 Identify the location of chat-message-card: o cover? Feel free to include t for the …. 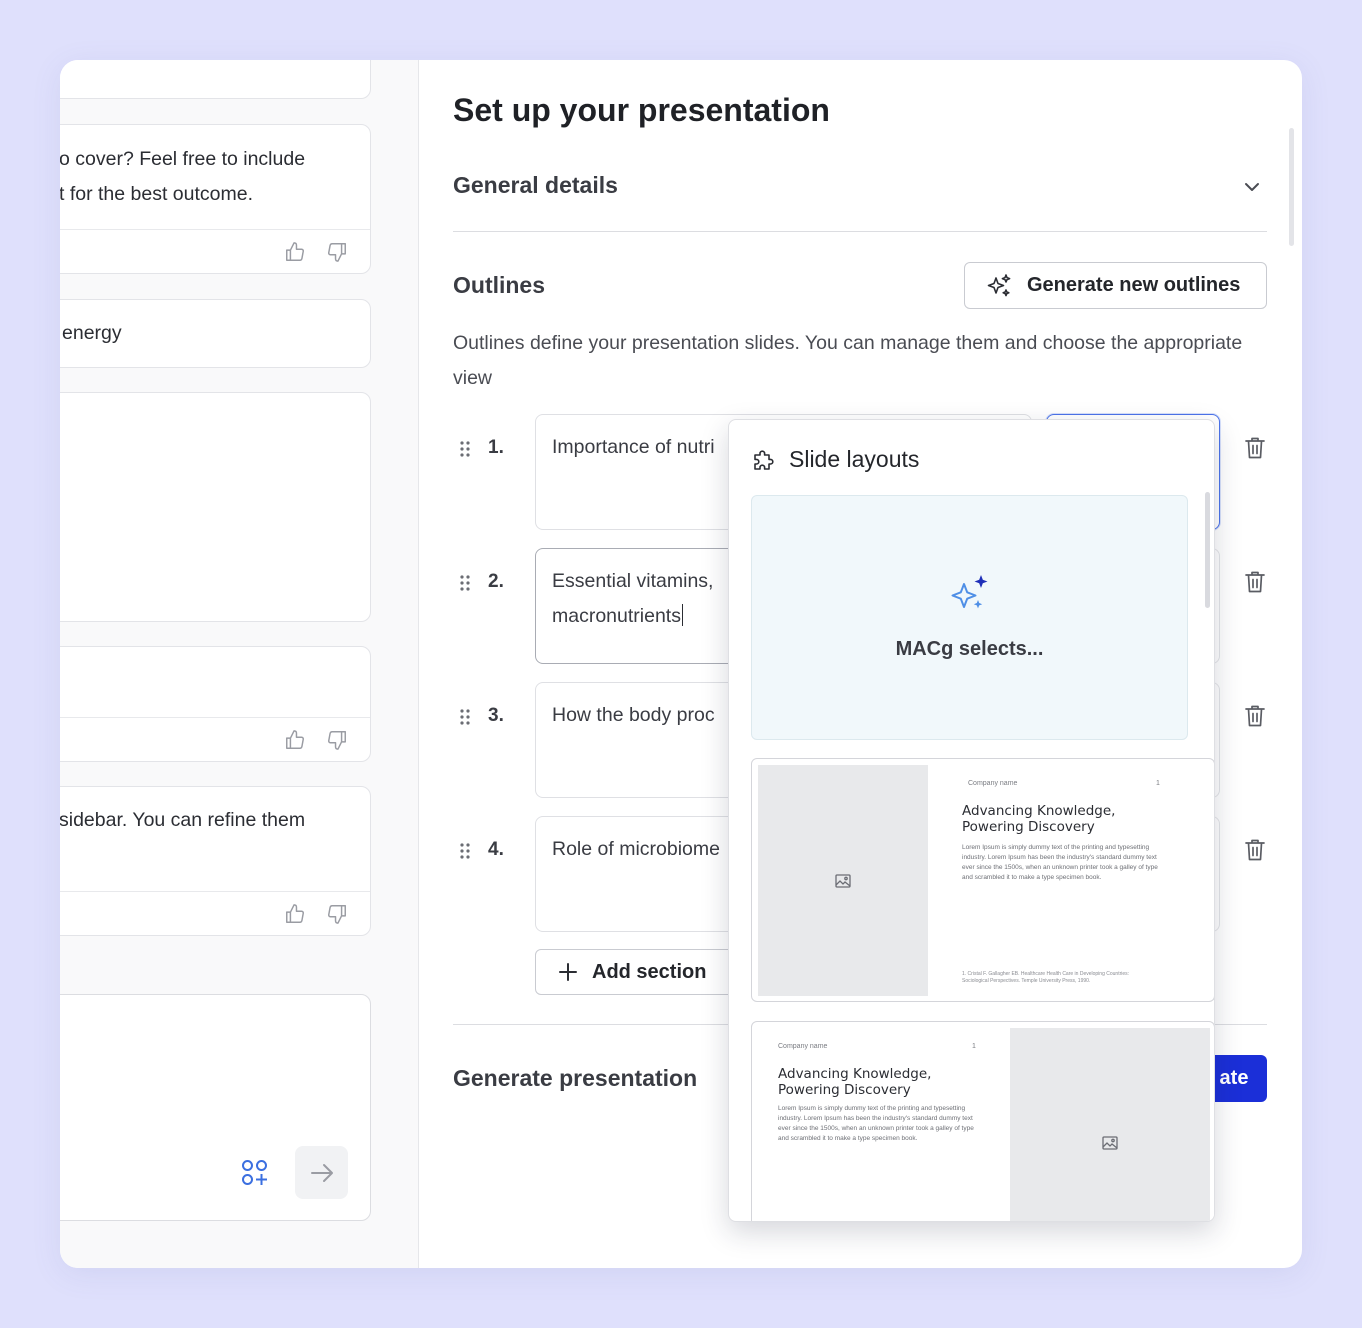
(215, 199).